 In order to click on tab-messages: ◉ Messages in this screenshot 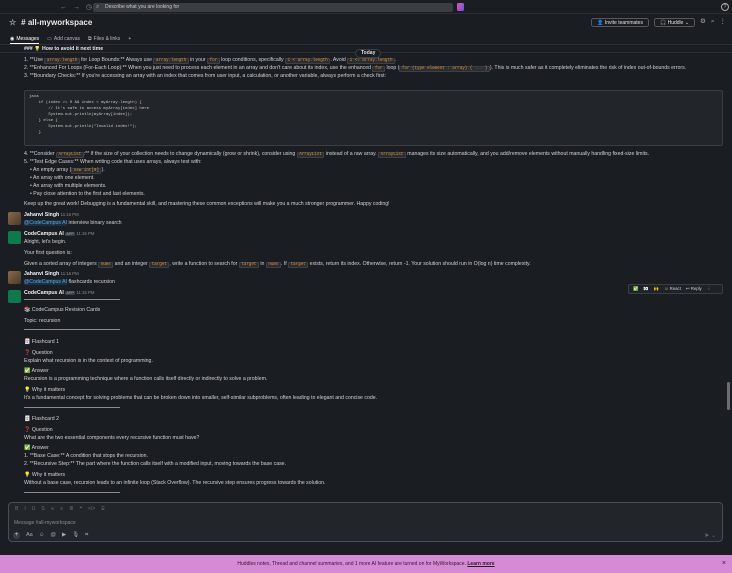, I will do `click(25, 39)`.